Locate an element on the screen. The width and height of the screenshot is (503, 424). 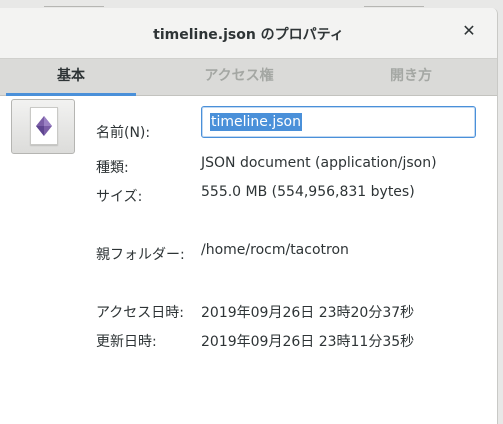
active-tab-indicator is located at coordinates (71, 94).